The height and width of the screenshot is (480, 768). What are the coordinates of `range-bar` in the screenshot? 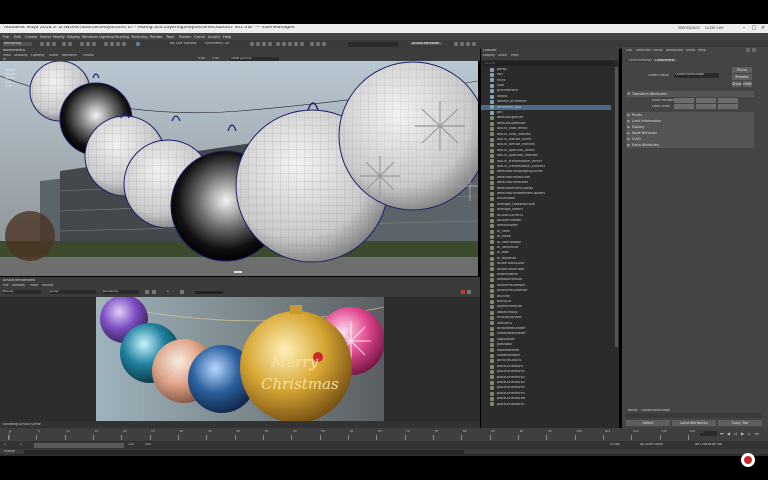 It's located at (79, 445).